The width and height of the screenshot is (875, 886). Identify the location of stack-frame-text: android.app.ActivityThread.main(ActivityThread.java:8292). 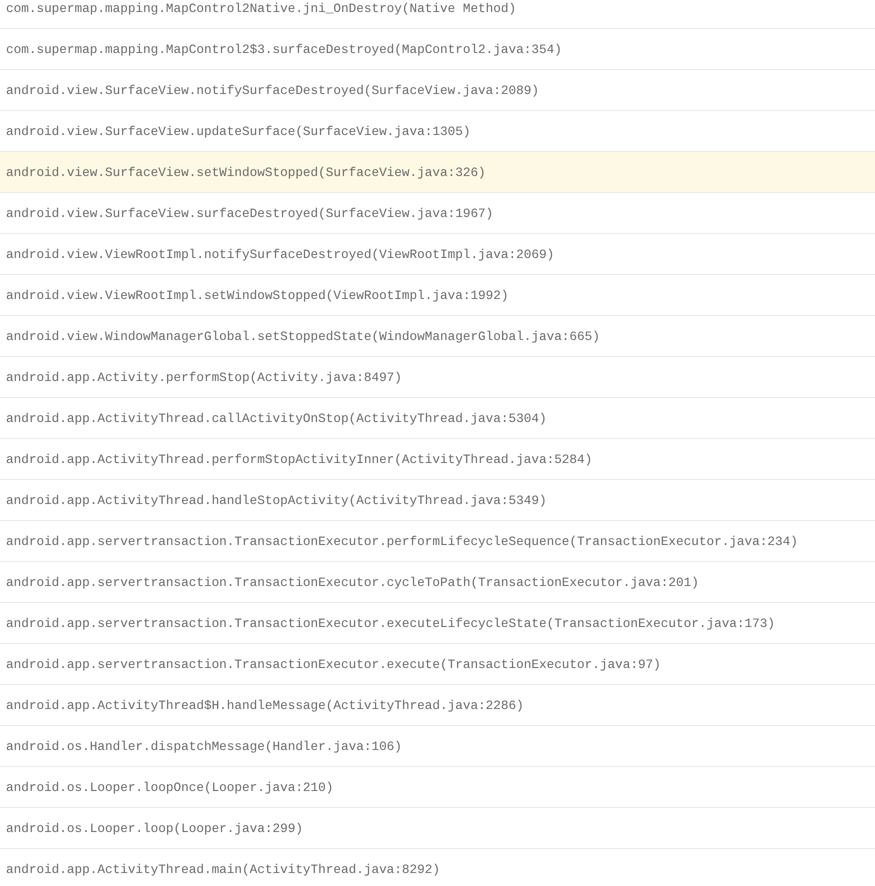
(223, 869).